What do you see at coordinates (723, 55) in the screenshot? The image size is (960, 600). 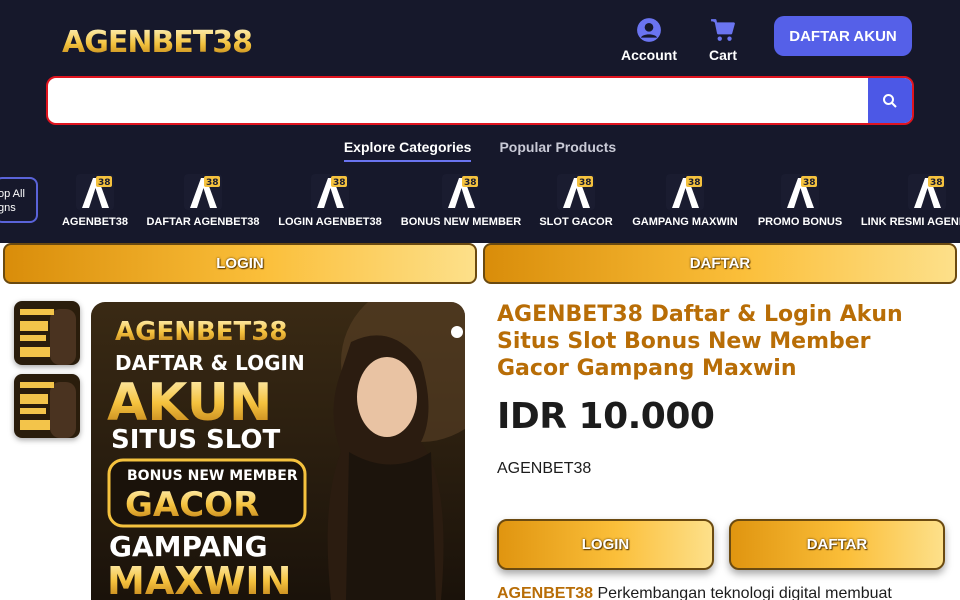 I see `cart-label: Cart` at bounding box center [723, 55].